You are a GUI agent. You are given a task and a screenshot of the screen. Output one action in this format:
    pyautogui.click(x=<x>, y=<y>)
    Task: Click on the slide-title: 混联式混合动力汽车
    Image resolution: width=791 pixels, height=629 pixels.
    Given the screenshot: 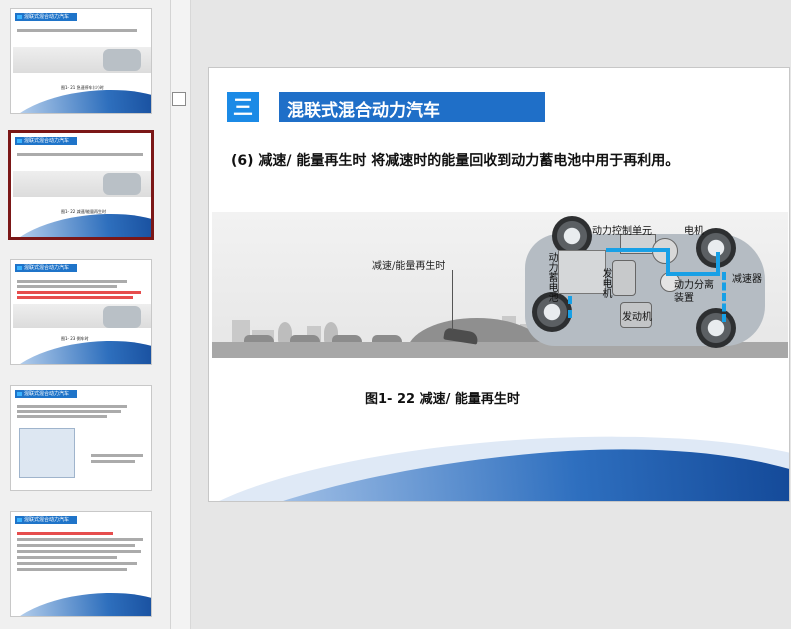 What is the action you would take?
    pyautogui.click(x=363, y=108)
    